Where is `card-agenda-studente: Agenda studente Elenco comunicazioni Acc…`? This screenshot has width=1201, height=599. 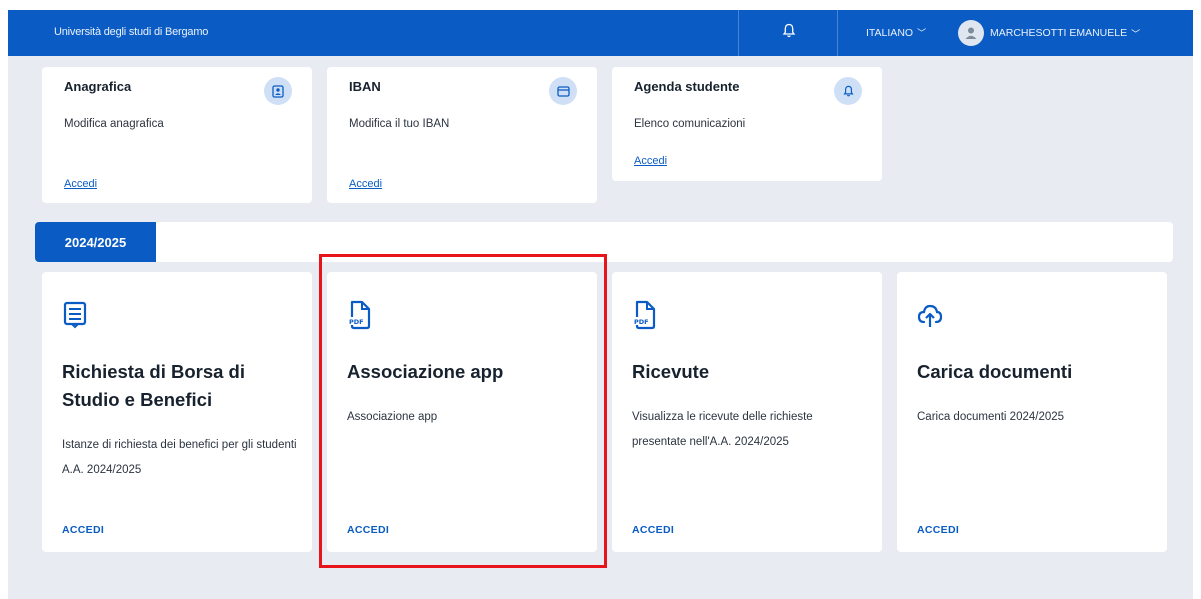
card-agenda-studente: Agenda studente Elenco comunicazioni Acc… is located at coordinates (747, 124).